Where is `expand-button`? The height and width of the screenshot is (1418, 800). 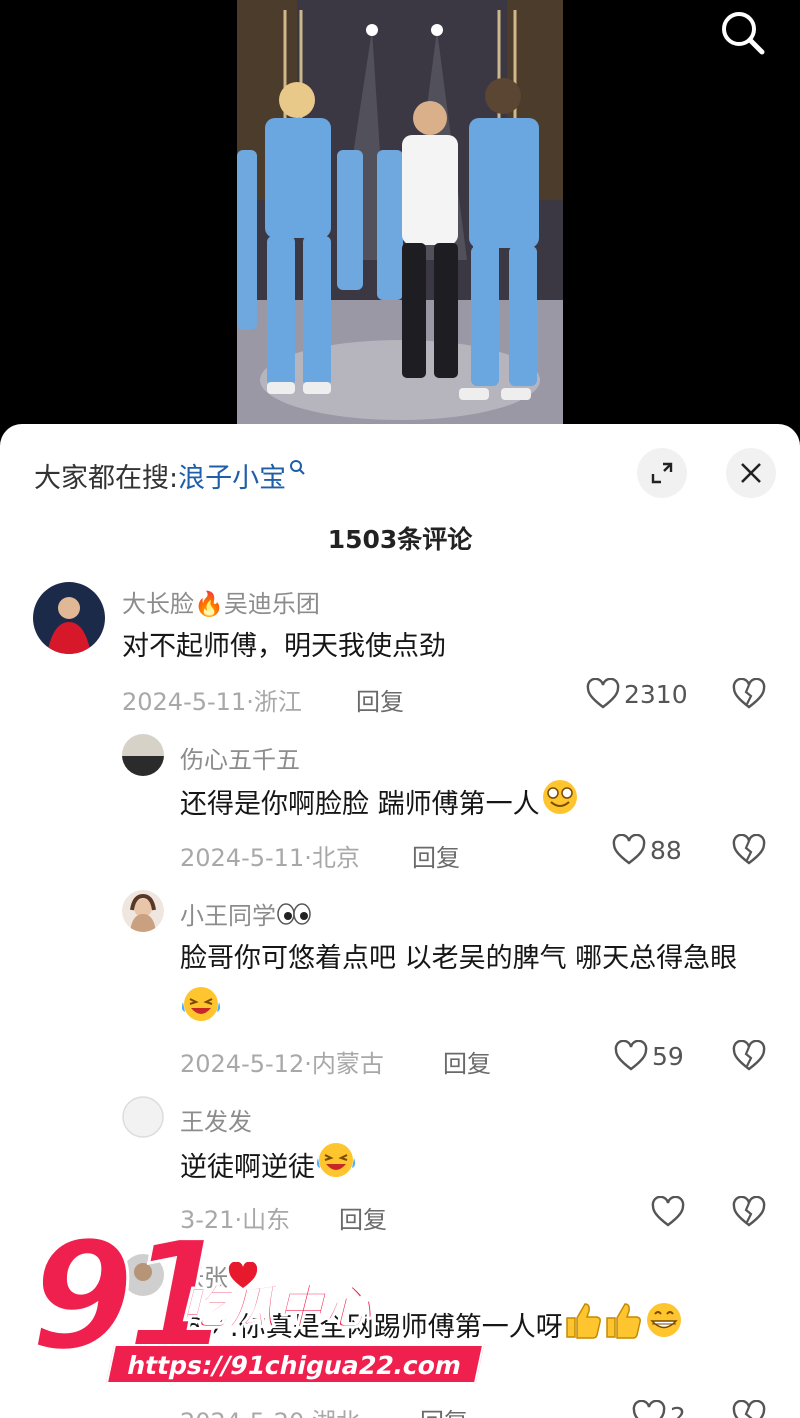
expand-button is located at coordinates (662, 473).